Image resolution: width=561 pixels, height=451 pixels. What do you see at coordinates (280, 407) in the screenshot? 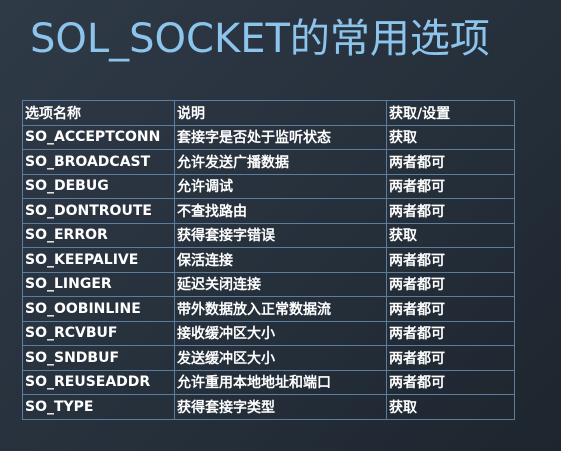
I see `description-cell: 获得套接字类型` at bounding box center [280, 407].